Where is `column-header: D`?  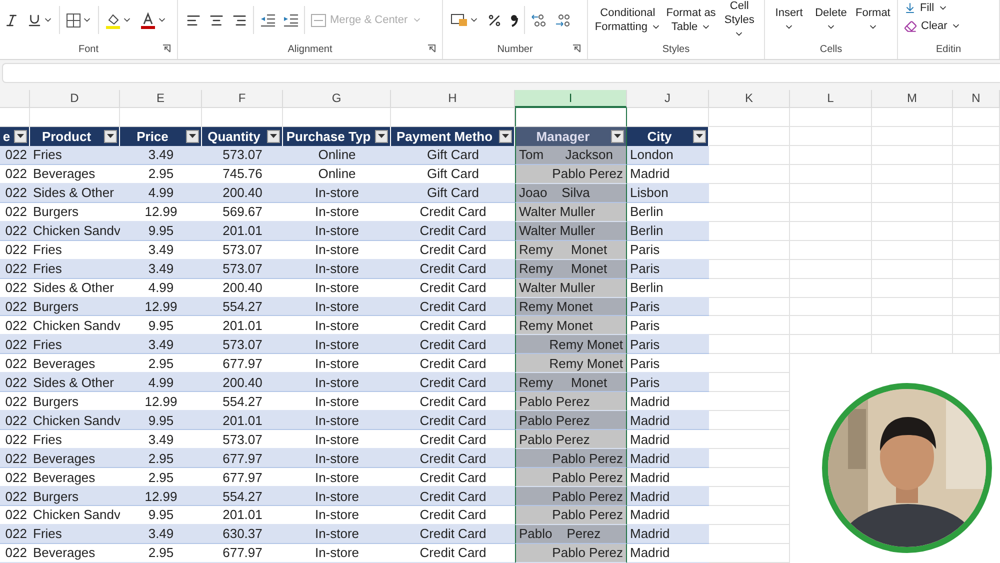 column-header: D is located at coordinates (75, 99).